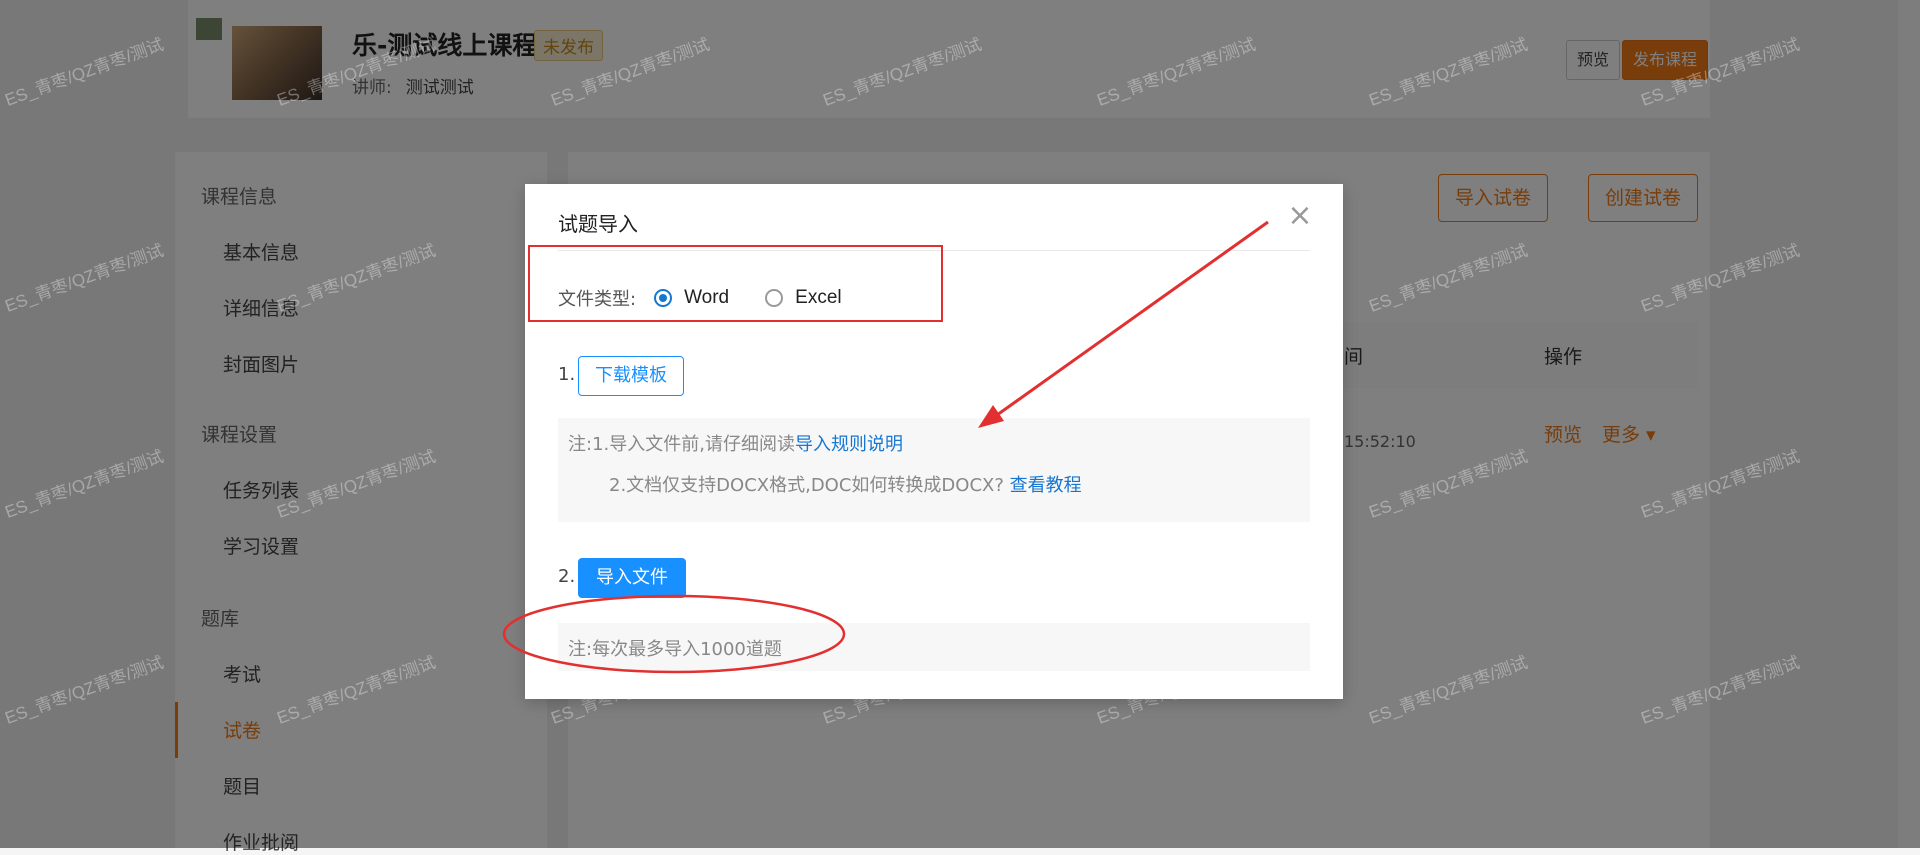  What do you see at coordinates (1300, 216) in the screenshot?
I see `close-icon: ×` at bounding box center [1300, 216].